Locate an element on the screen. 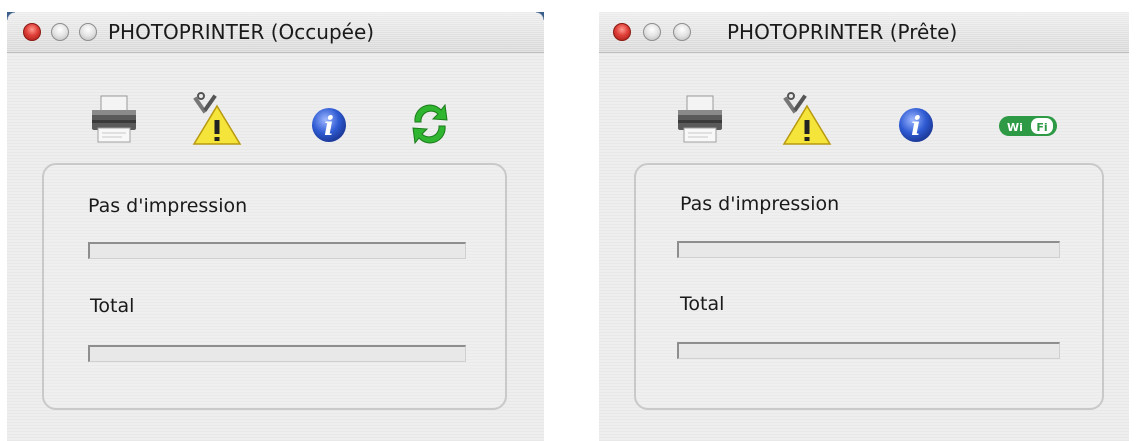  title-bar: PHOTOPRINTER (Prête) is located at coordinates (864, 32).